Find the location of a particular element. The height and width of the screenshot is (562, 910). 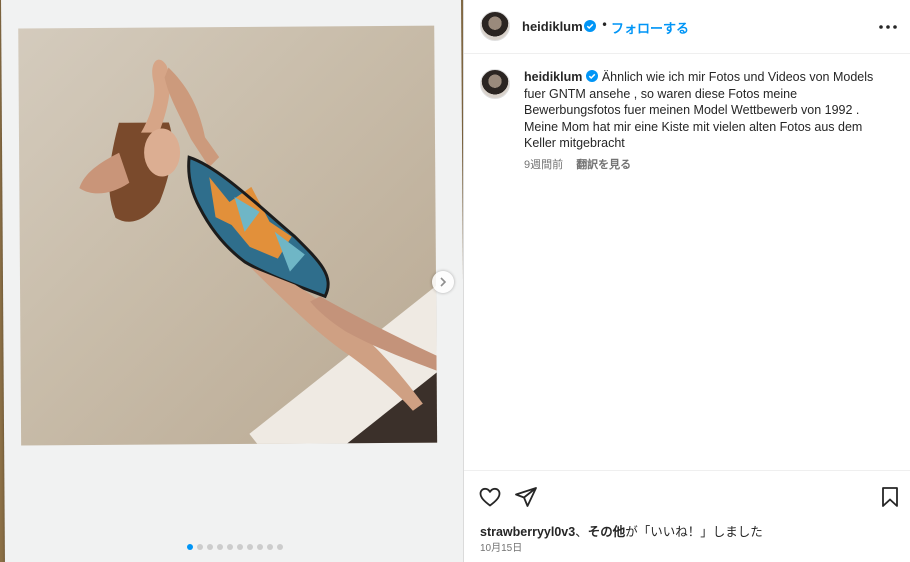

follow-button: フォローする is located at coordinates (650, 27).